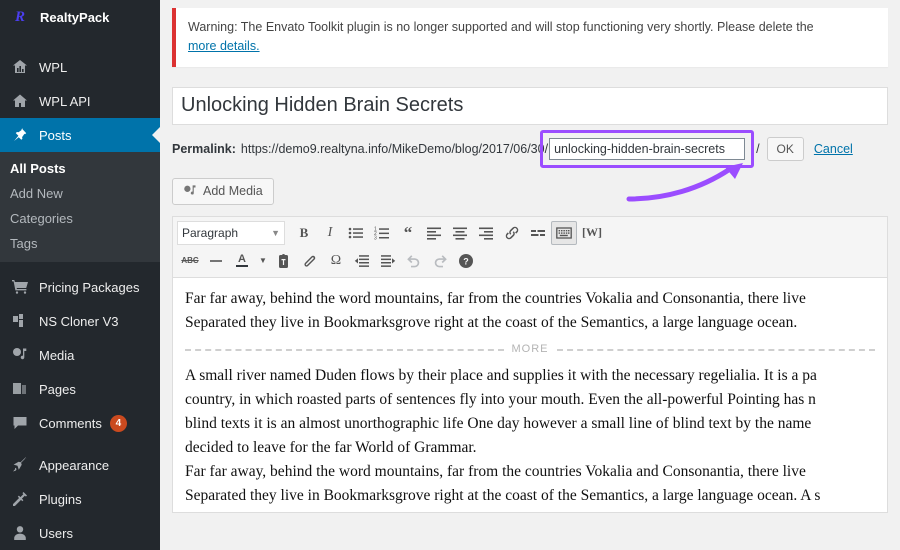  What do you see at coordinates (833, 149) in the screenshot?
I see `permalink-cancel-link: Cancel` at bounding box center [833, 149].